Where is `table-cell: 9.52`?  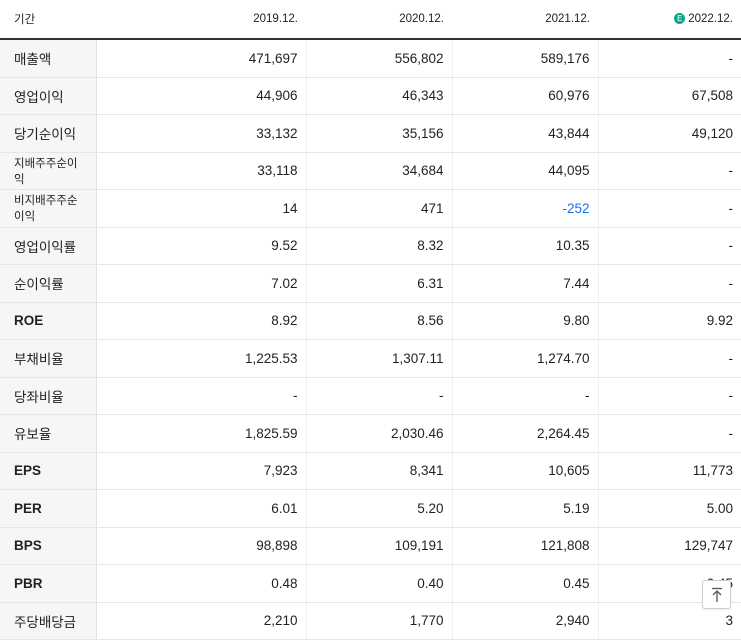
table-cell: 9.52 is located at coordinates (200, 245).